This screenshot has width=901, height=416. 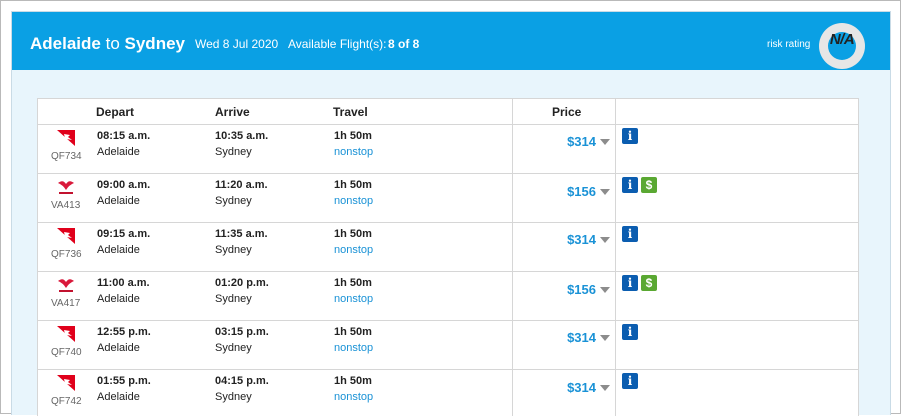 I want to click on flight-code: QF734, so click(x=66, y=156).